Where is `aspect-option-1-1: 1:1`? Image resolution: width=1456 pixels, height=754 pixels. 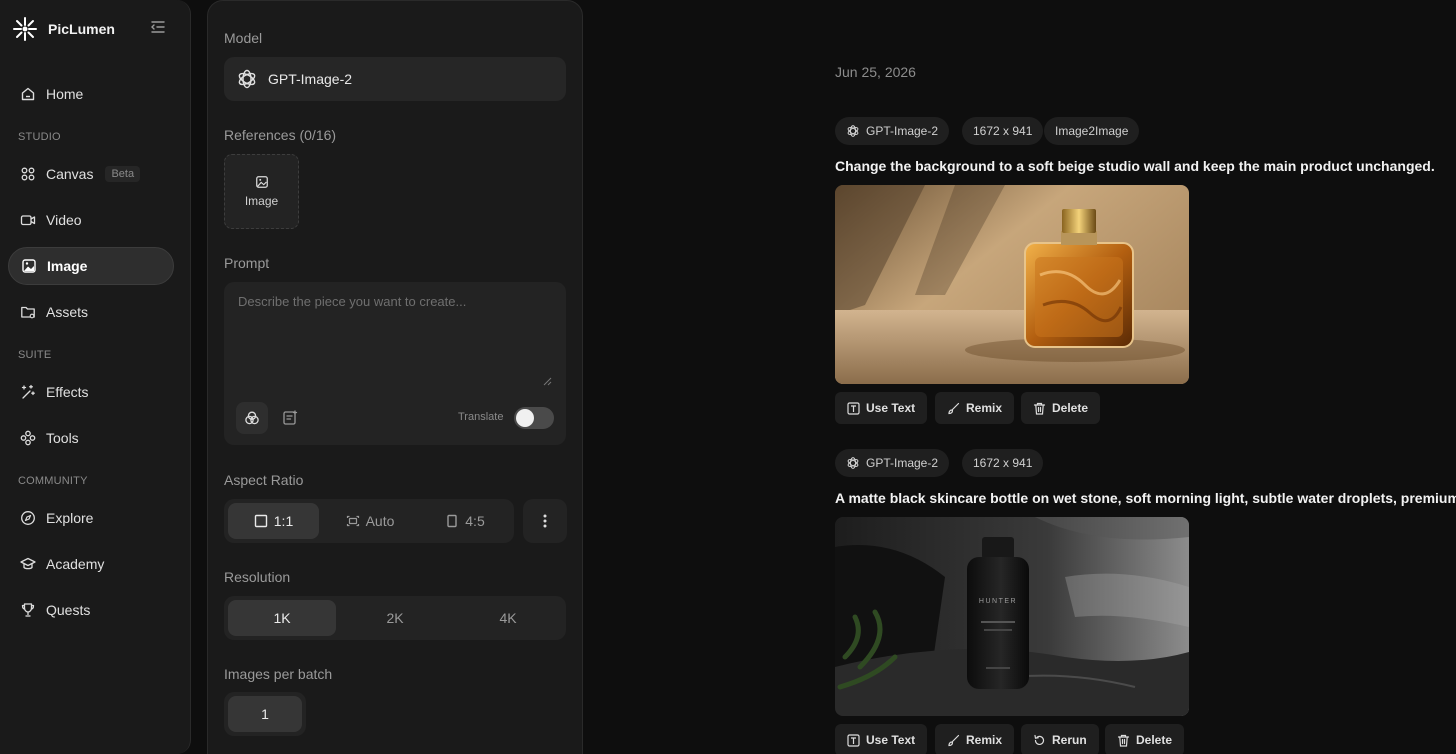 aspect-option-1-1: 1:1 is located at coordinates (273, 521).